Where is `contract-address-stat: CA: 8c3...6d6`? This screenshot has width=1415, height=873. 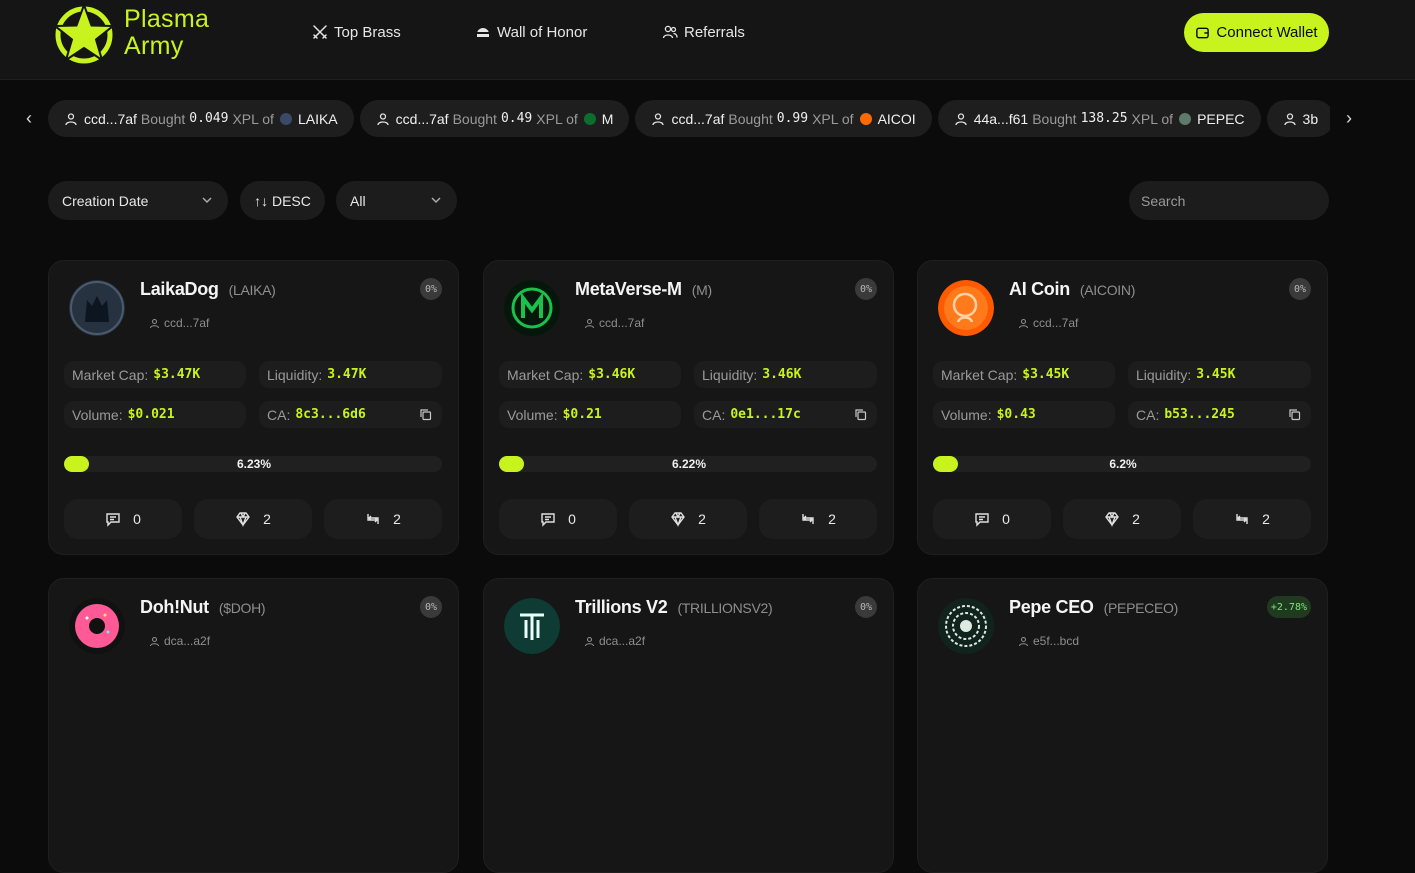 contract-address-stat: CA: 8c3...6d6 is located at coordinates (350, 414).